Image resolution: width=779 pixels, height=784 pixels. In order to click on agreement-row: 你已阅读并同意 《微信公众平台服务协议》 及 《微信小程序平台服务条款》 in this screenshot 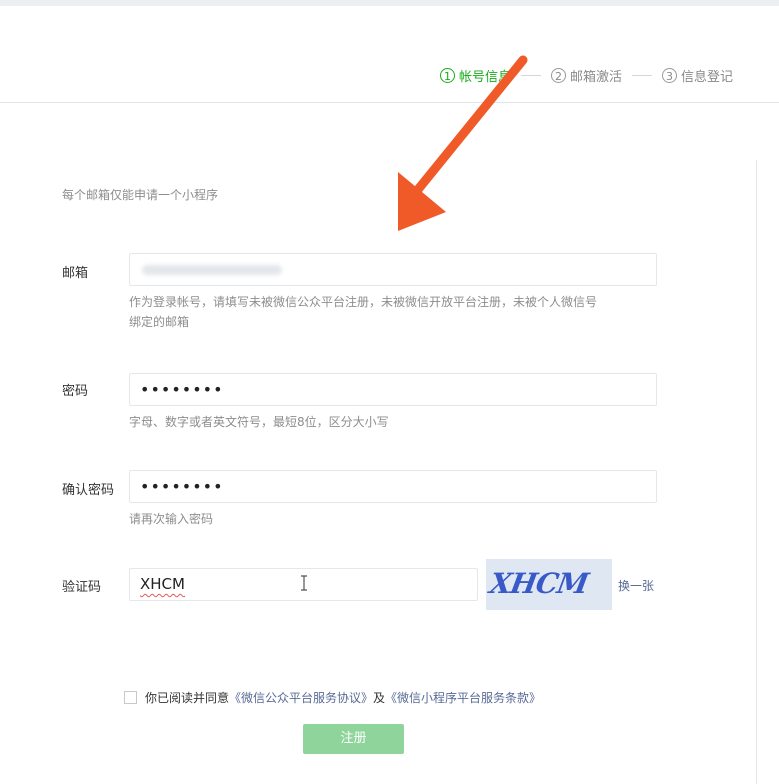, I will do `click(332, 697)`.